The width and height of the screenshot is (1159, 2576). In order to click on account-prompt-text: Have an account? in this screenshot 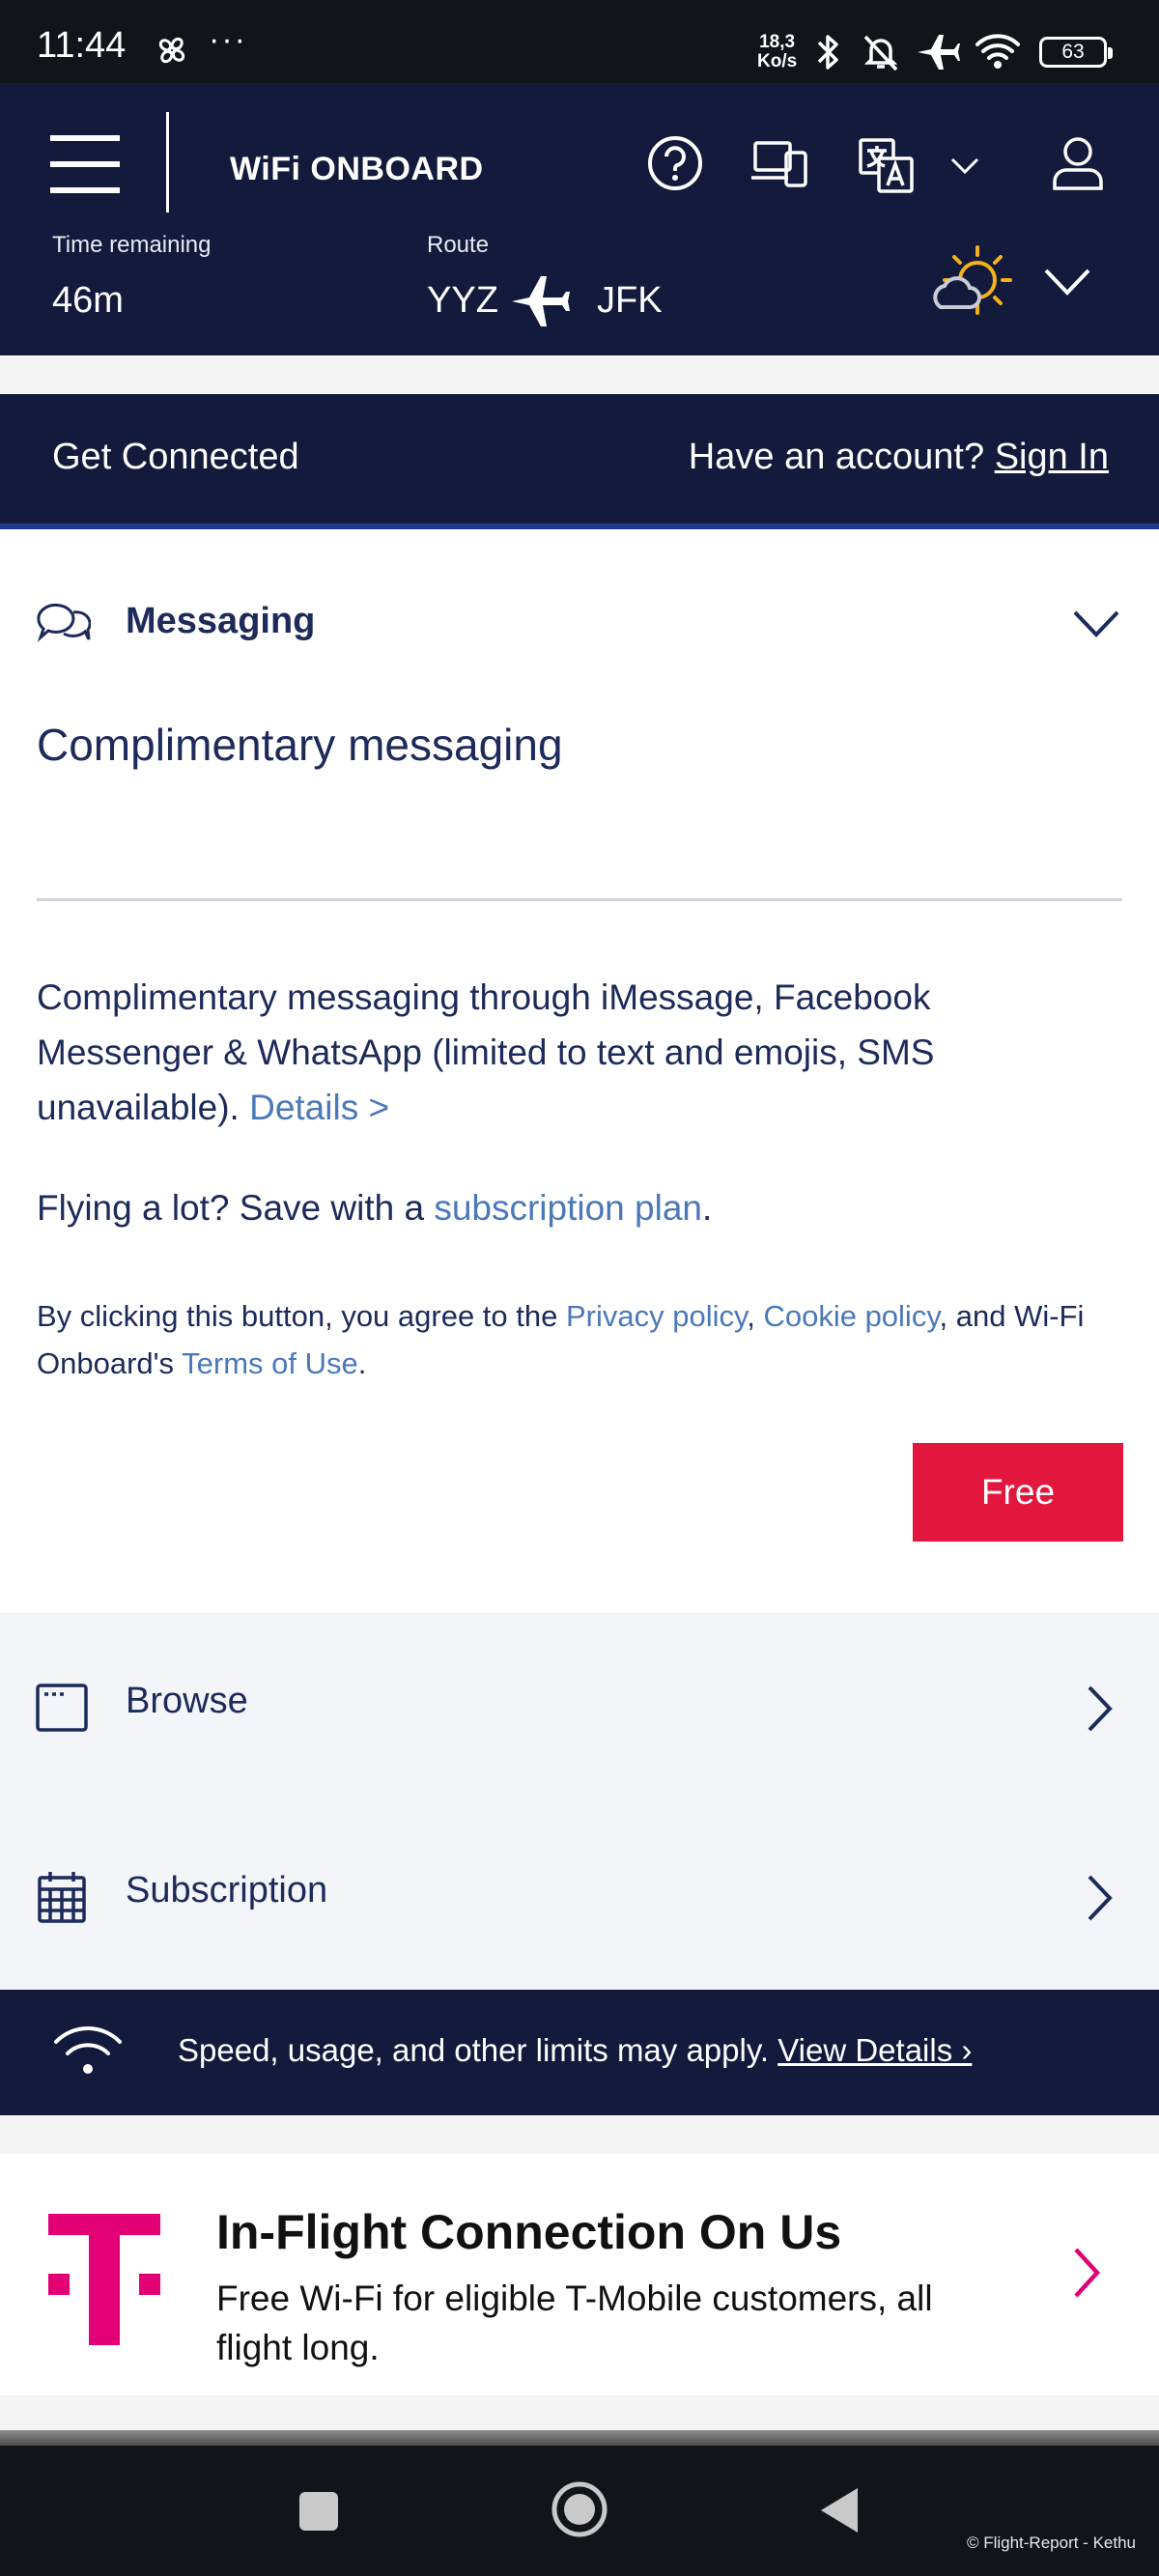, I will do `click(836, 457)`.